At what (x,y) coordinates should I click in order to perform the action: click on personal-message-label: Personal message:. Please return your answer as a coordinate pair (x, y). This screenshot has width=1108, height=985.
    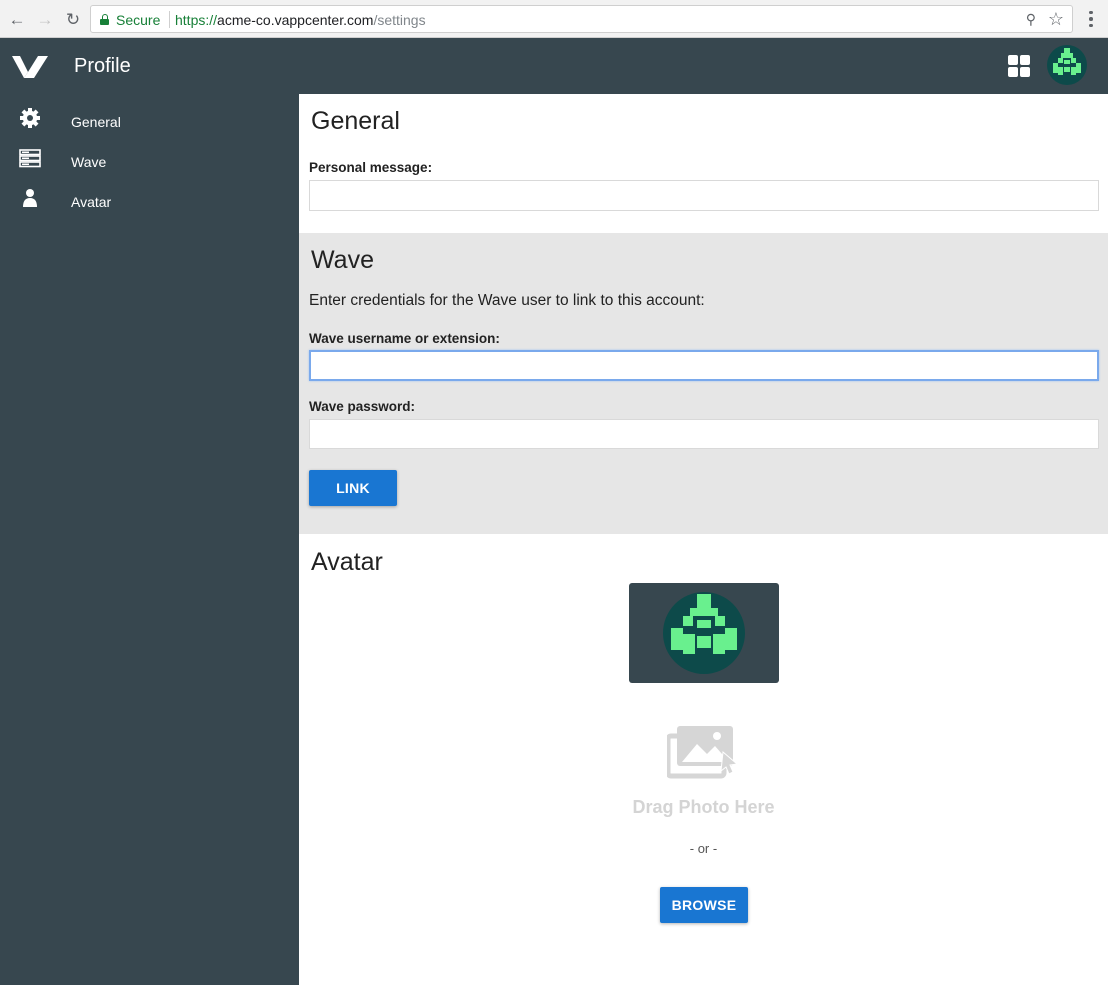
    Looking at the image, I should click on (371, 167).